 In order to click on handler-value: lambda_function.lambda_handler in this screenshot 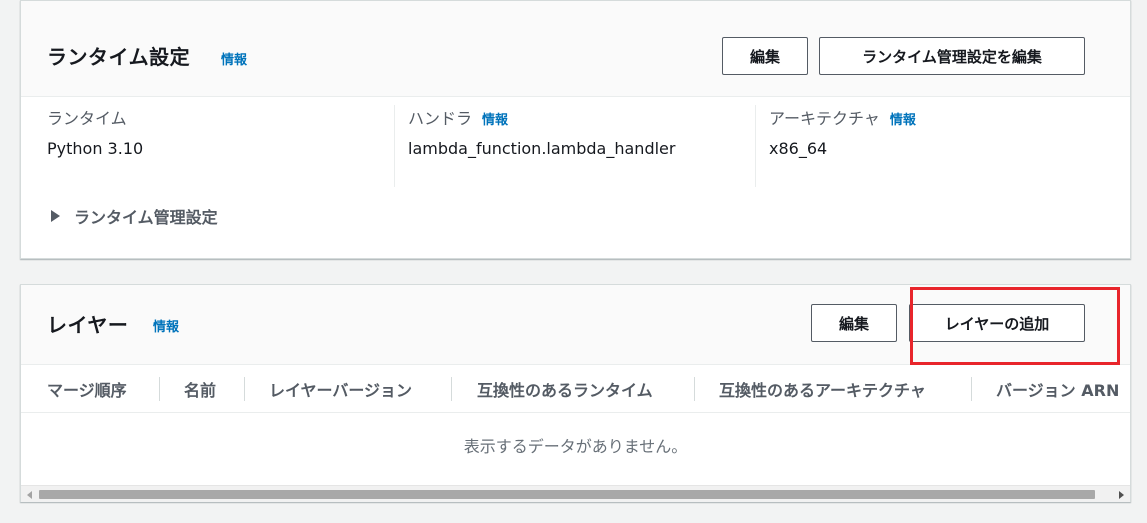, I will do `click(542, 148)`.